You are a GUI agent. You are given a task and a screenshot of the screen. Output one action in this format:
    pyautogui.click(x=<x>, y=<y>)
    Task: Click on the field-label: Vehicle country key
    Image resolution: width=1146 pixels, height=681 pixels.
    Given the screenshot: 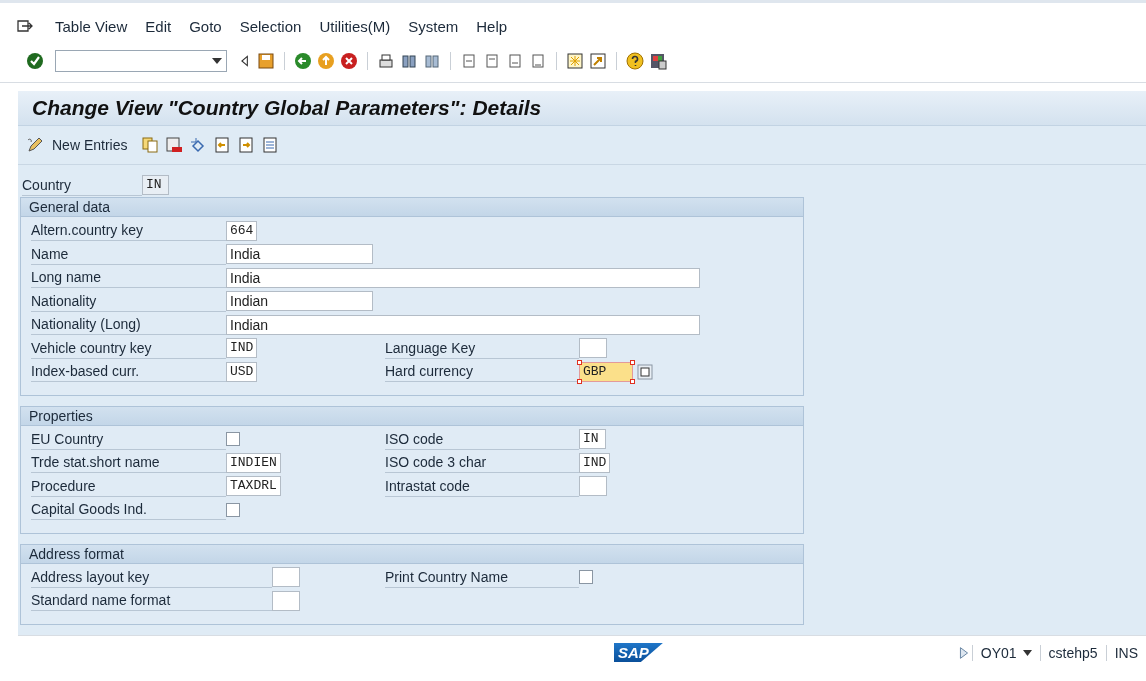 What is the action you would take?
    pyautogui.click(x=128, y=348)
    